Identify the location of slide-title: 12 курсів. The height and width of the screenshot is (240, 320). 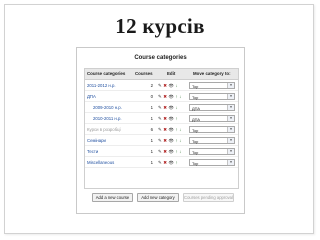
(160, 26).